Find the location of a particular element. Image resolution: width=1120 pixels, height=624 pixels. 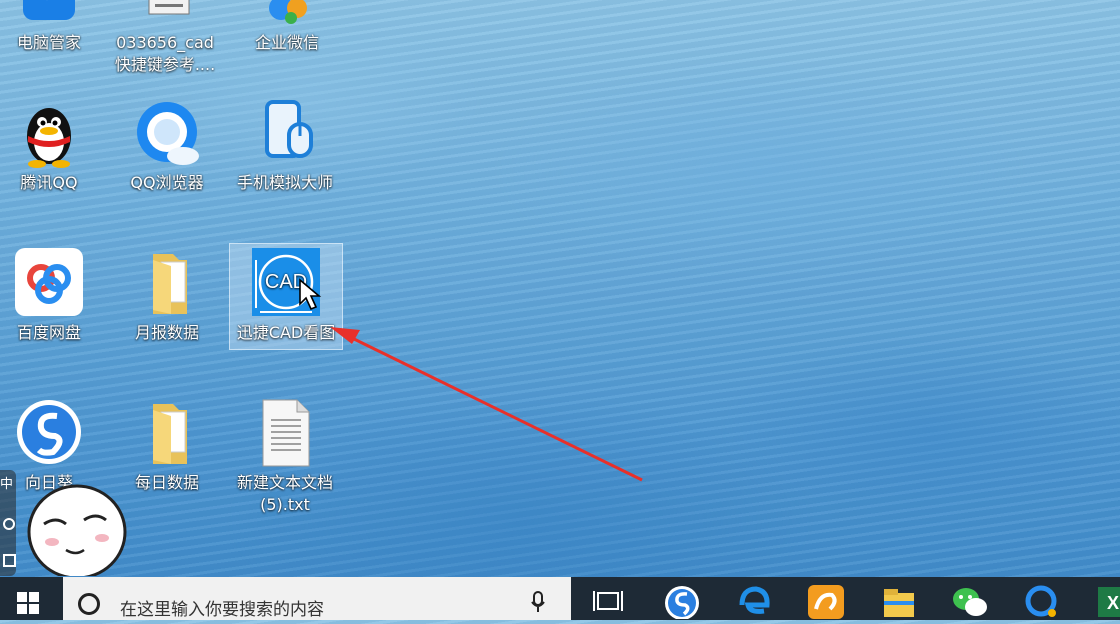

icon-label: 月报数据 is located at coordinates (166, 332).